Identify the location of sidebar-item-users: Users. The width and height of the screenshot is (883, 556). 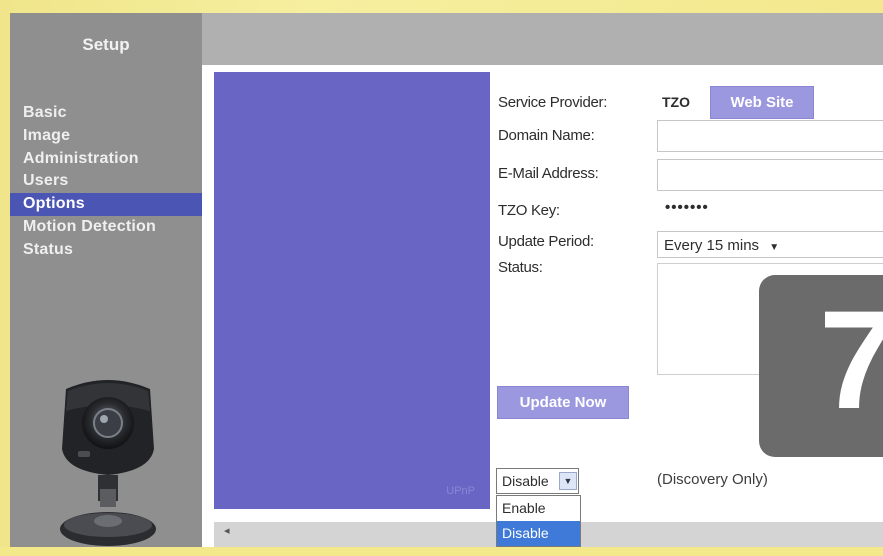
(106, 181).